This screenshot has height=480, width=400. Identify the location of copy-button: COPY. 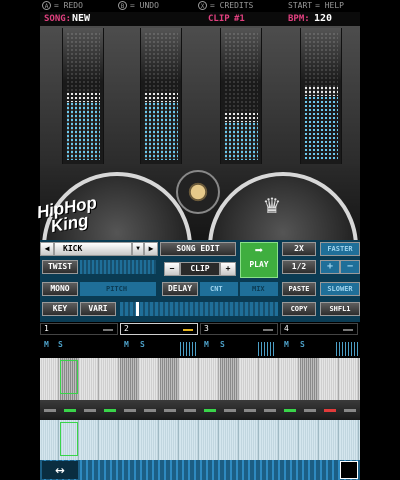
(299, 309).